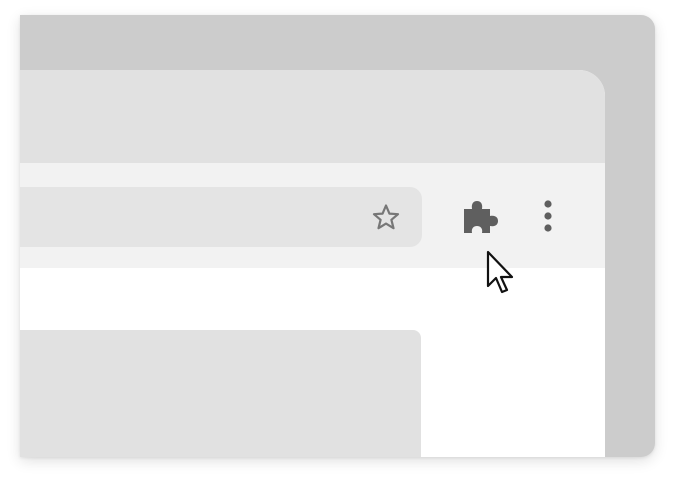 The image size is (675, 482). I want to click on bookmark-star-icon, so click(386, 218).